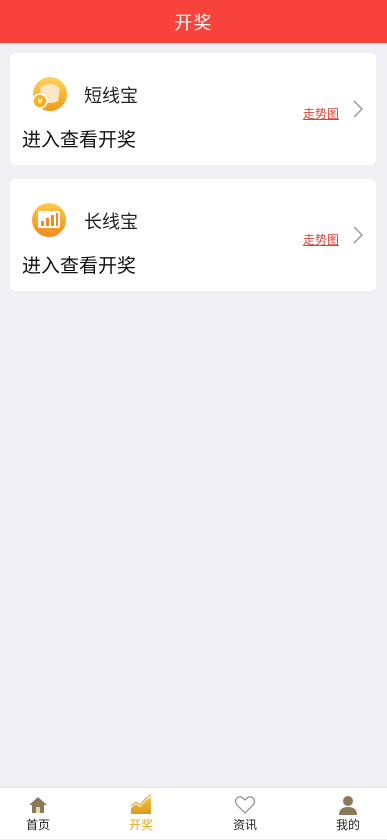 The image size is (387, 840). I want to click on card-title: 短线宝, so click(111, 96).